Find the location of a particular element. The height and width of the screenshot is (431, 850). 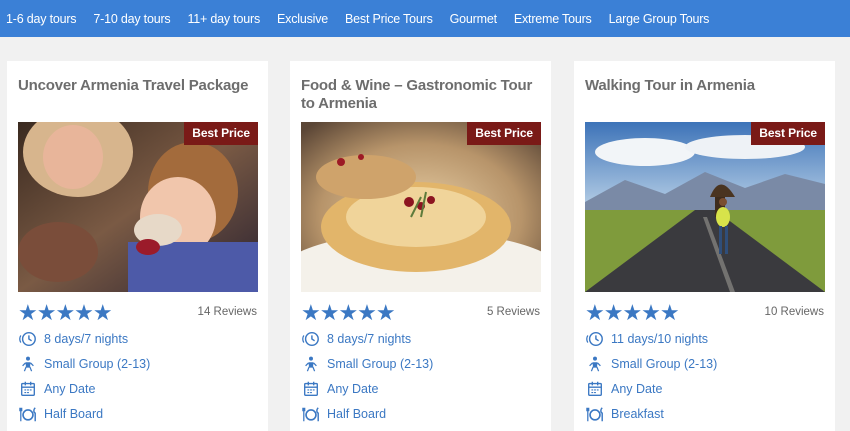

nav-item-extreme-tours: Extreme Tours is located at coordinates (553, 19).